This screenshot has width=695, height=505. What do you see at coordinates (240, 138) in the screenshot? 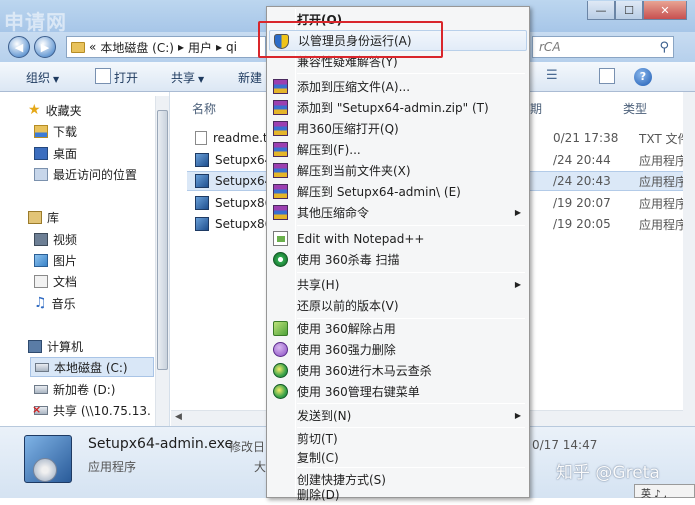
I see `file-name: readme.t` at bounding box center [240, 138].